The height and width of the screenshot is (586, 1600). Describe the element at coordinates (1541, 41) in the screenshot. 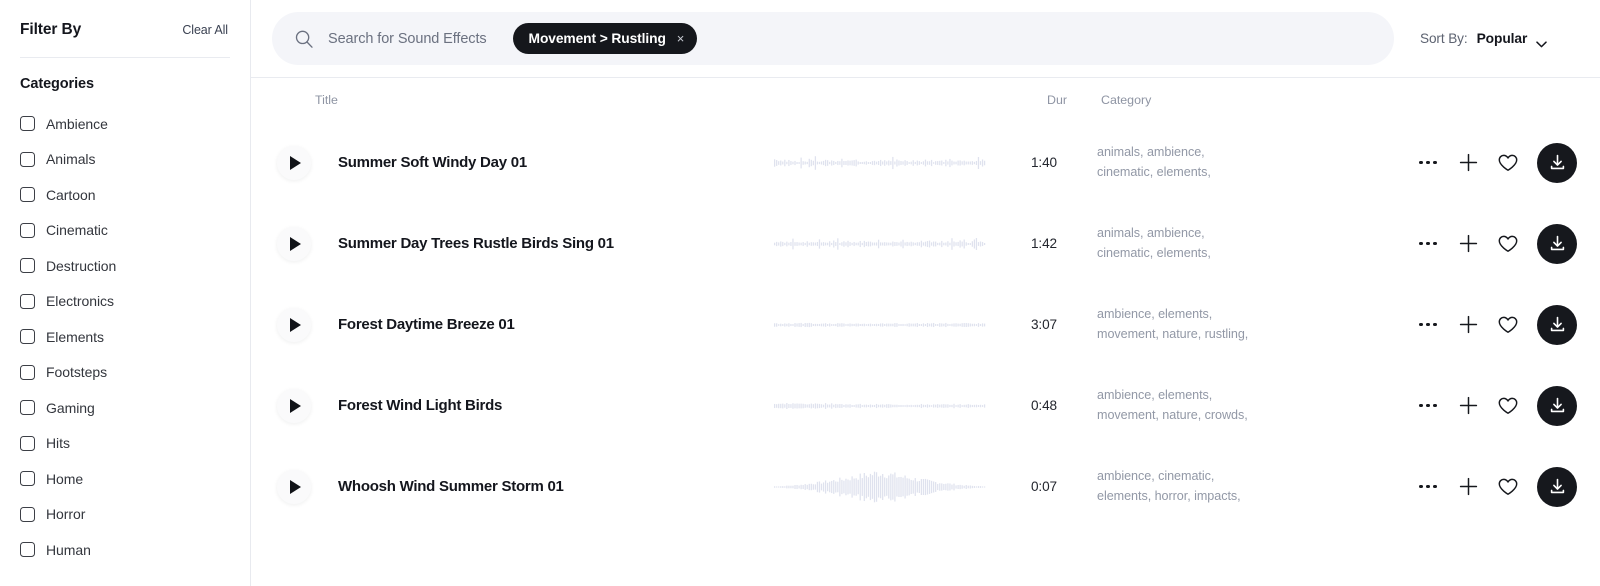

I see `chevron-down-icon` at that location.